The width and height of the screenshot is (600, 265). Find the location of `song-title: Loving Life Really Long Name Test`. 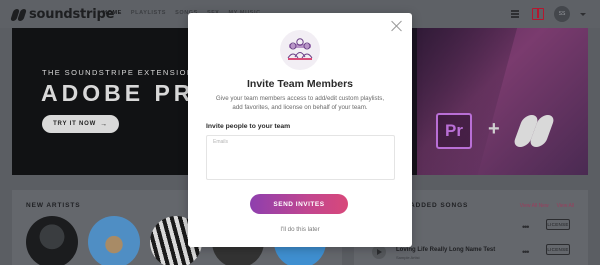

song-title: Loving Life Really Long Name Test is located at coordinates (446, 250).